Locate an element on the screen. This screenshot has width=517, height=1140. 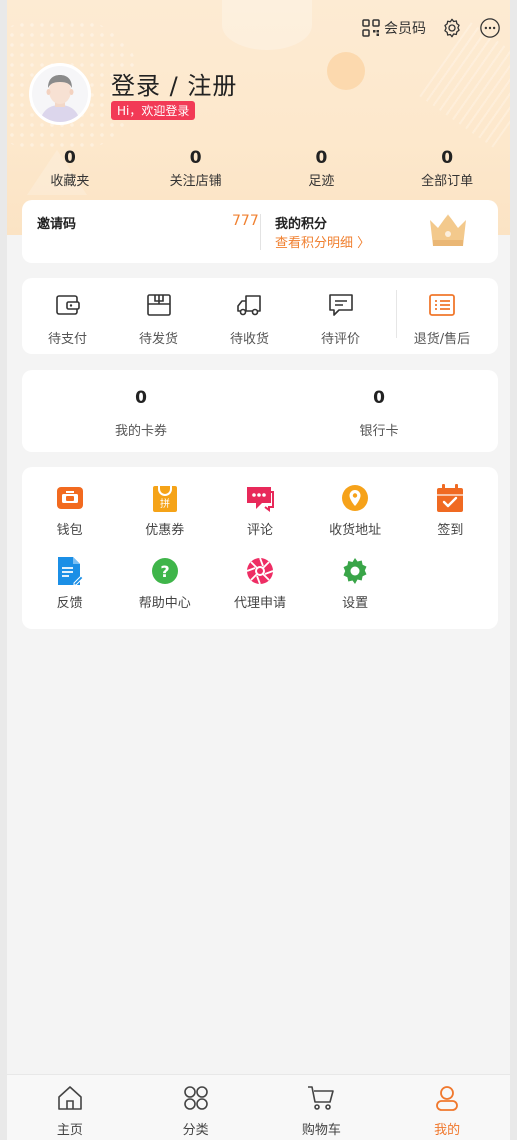
aperture-icon is located at coordinates (260, 571).